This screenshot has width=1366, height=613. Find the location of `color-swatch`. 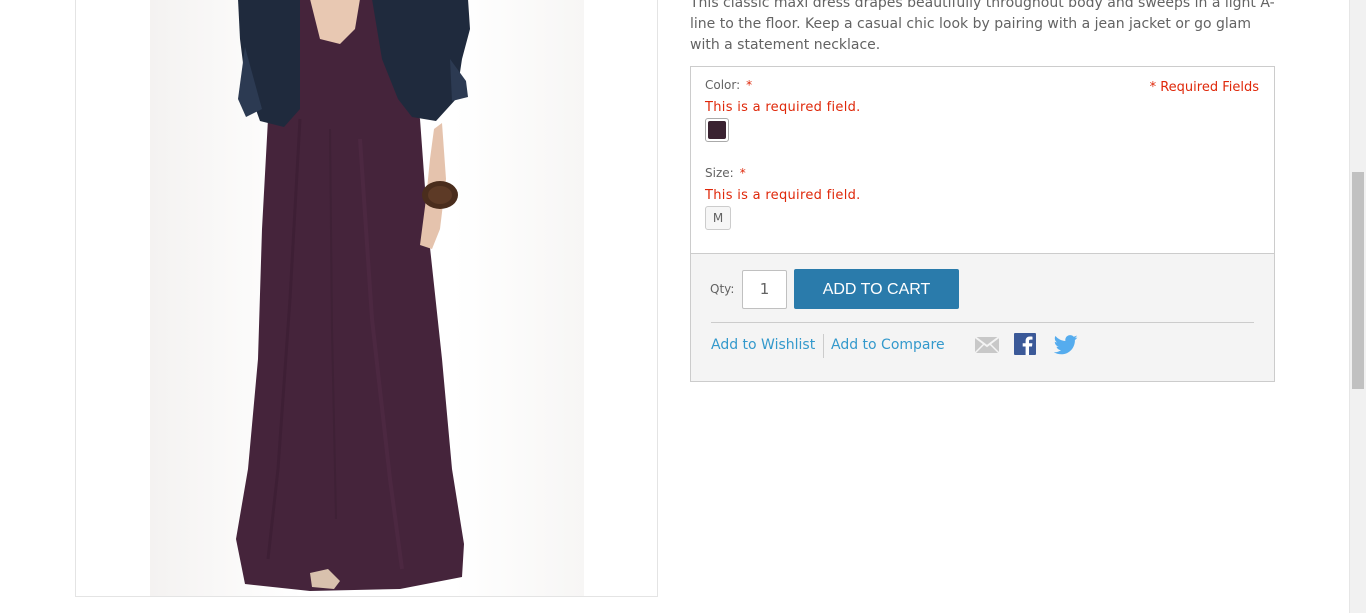

color-swatch is located at coordinates (717, 130).